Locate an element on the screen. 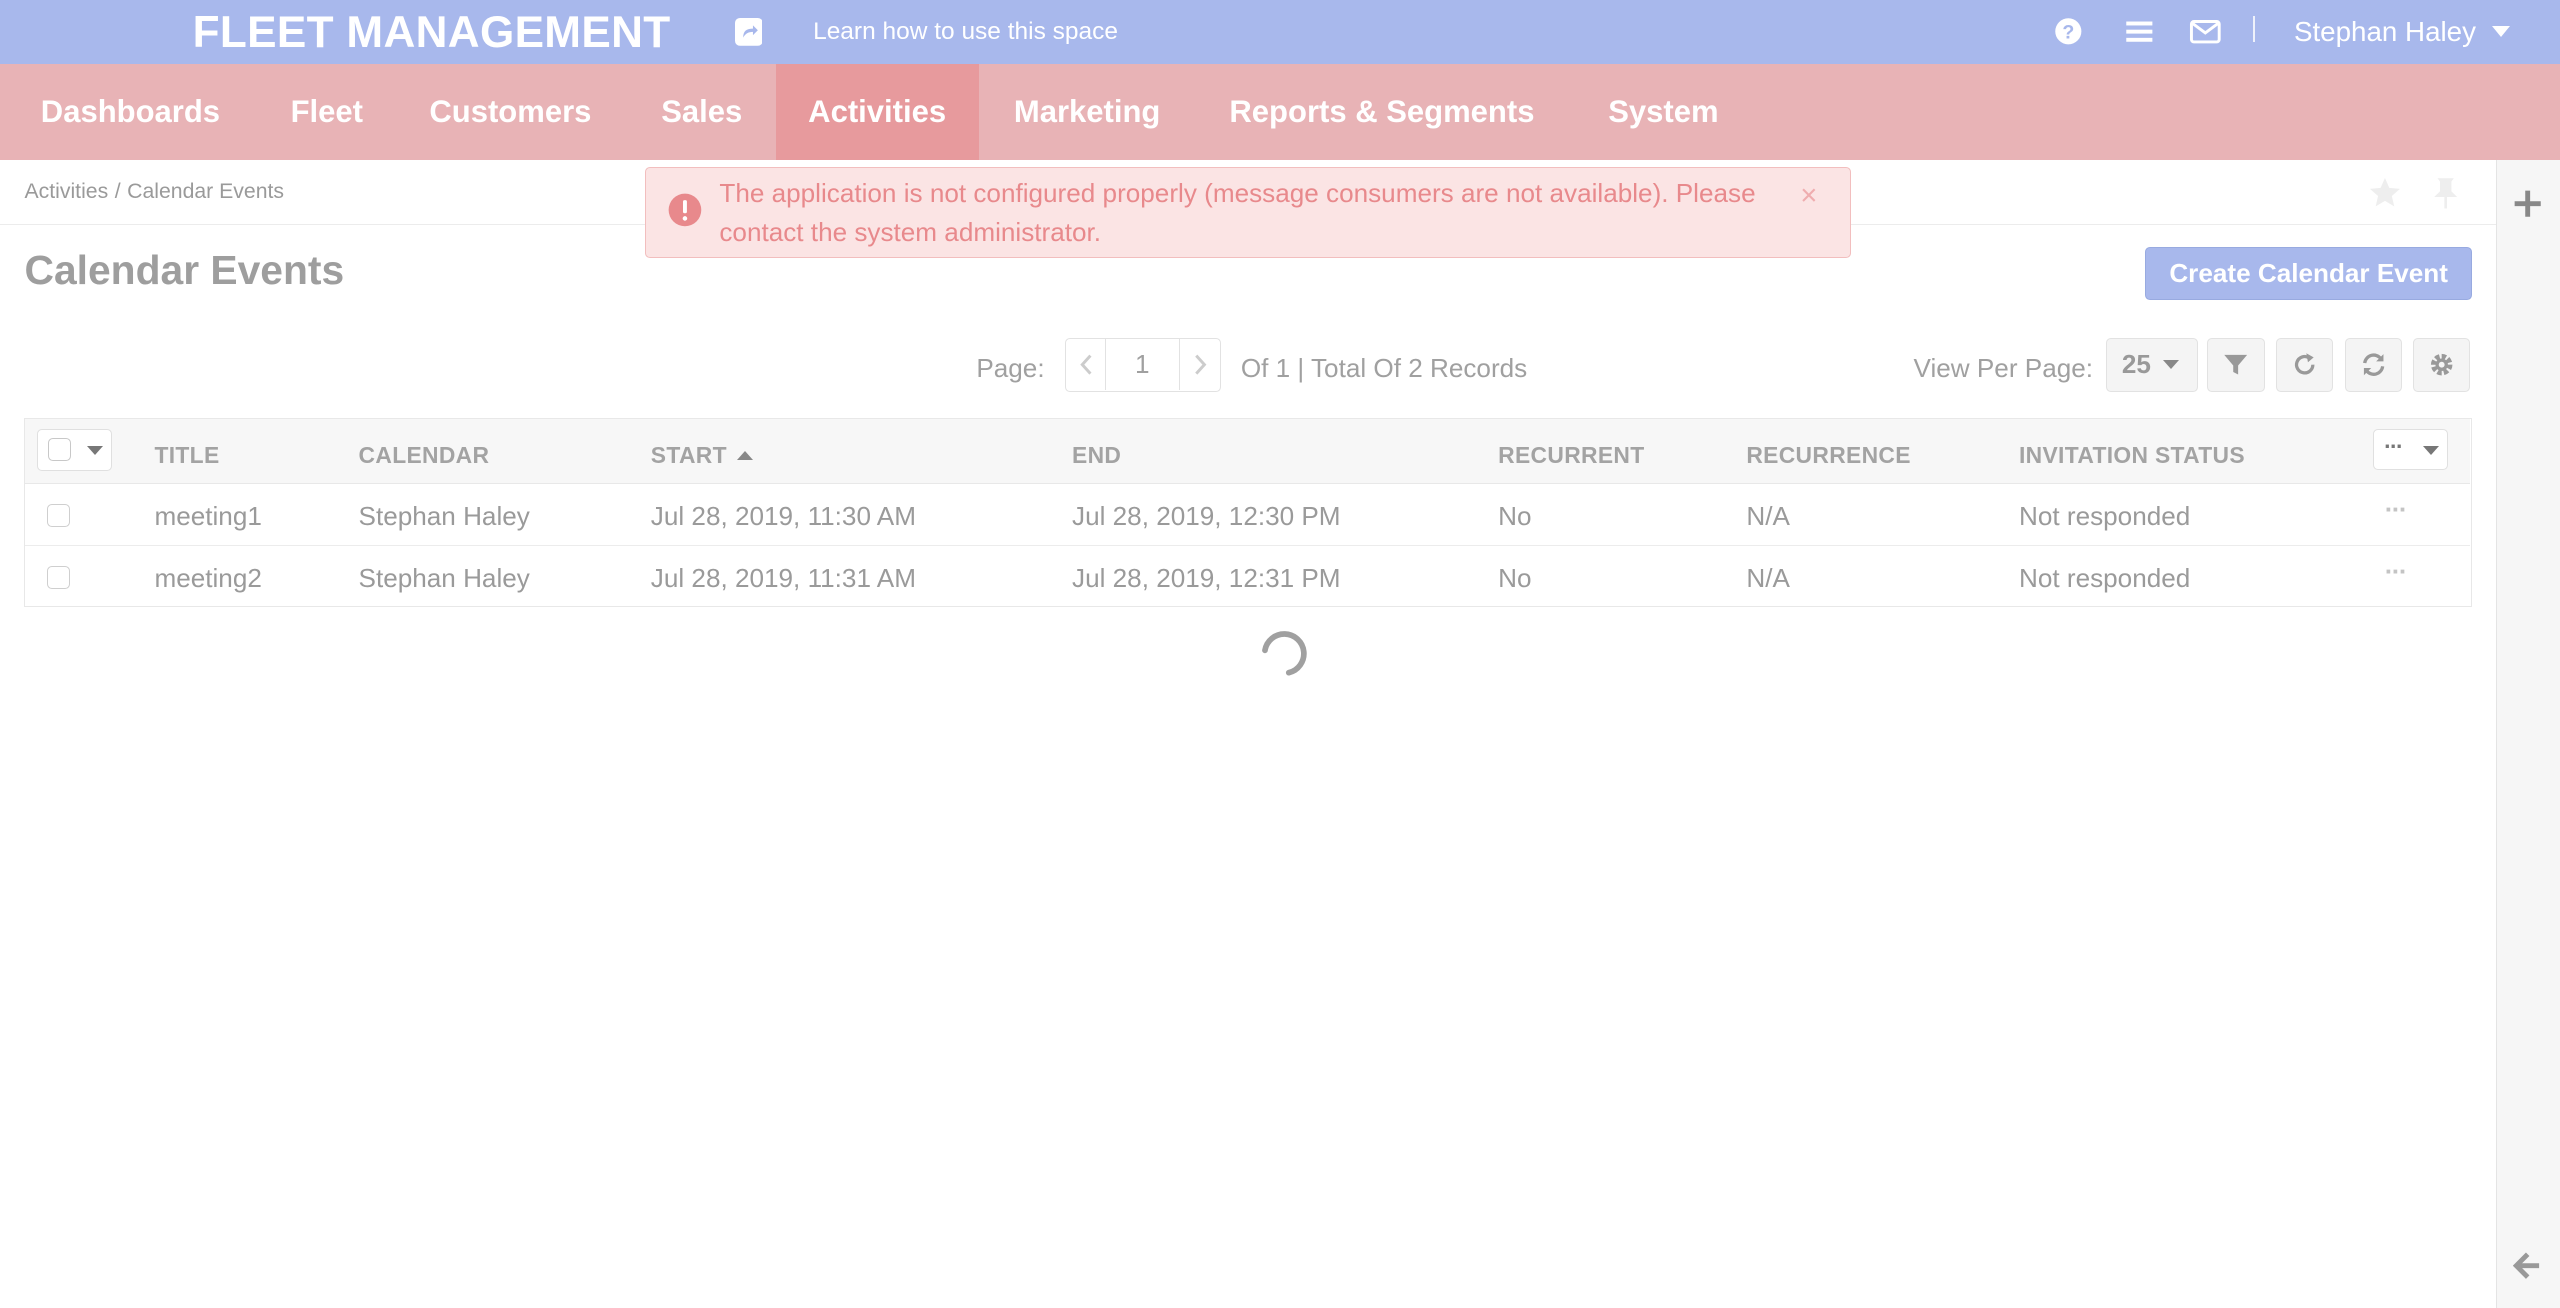 The height and width of the screenshot is (1308, 2560). breadcrumb-item-activities: Activities is located at coordinates (66, 191).